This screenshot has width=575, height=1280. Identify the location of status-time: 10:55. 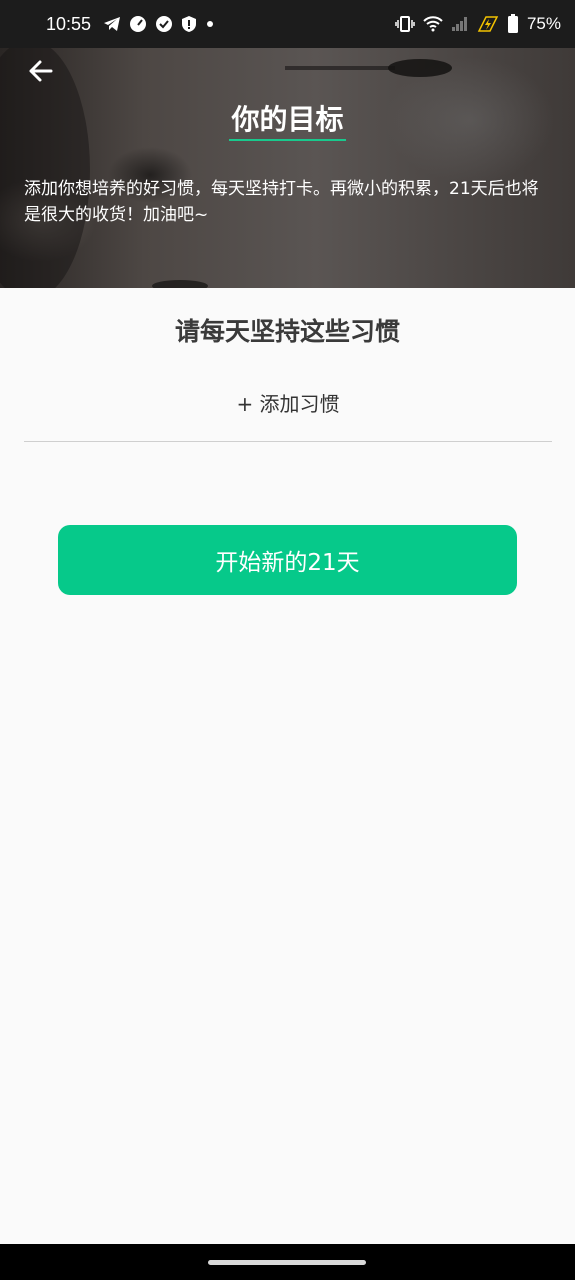
(69, 23).